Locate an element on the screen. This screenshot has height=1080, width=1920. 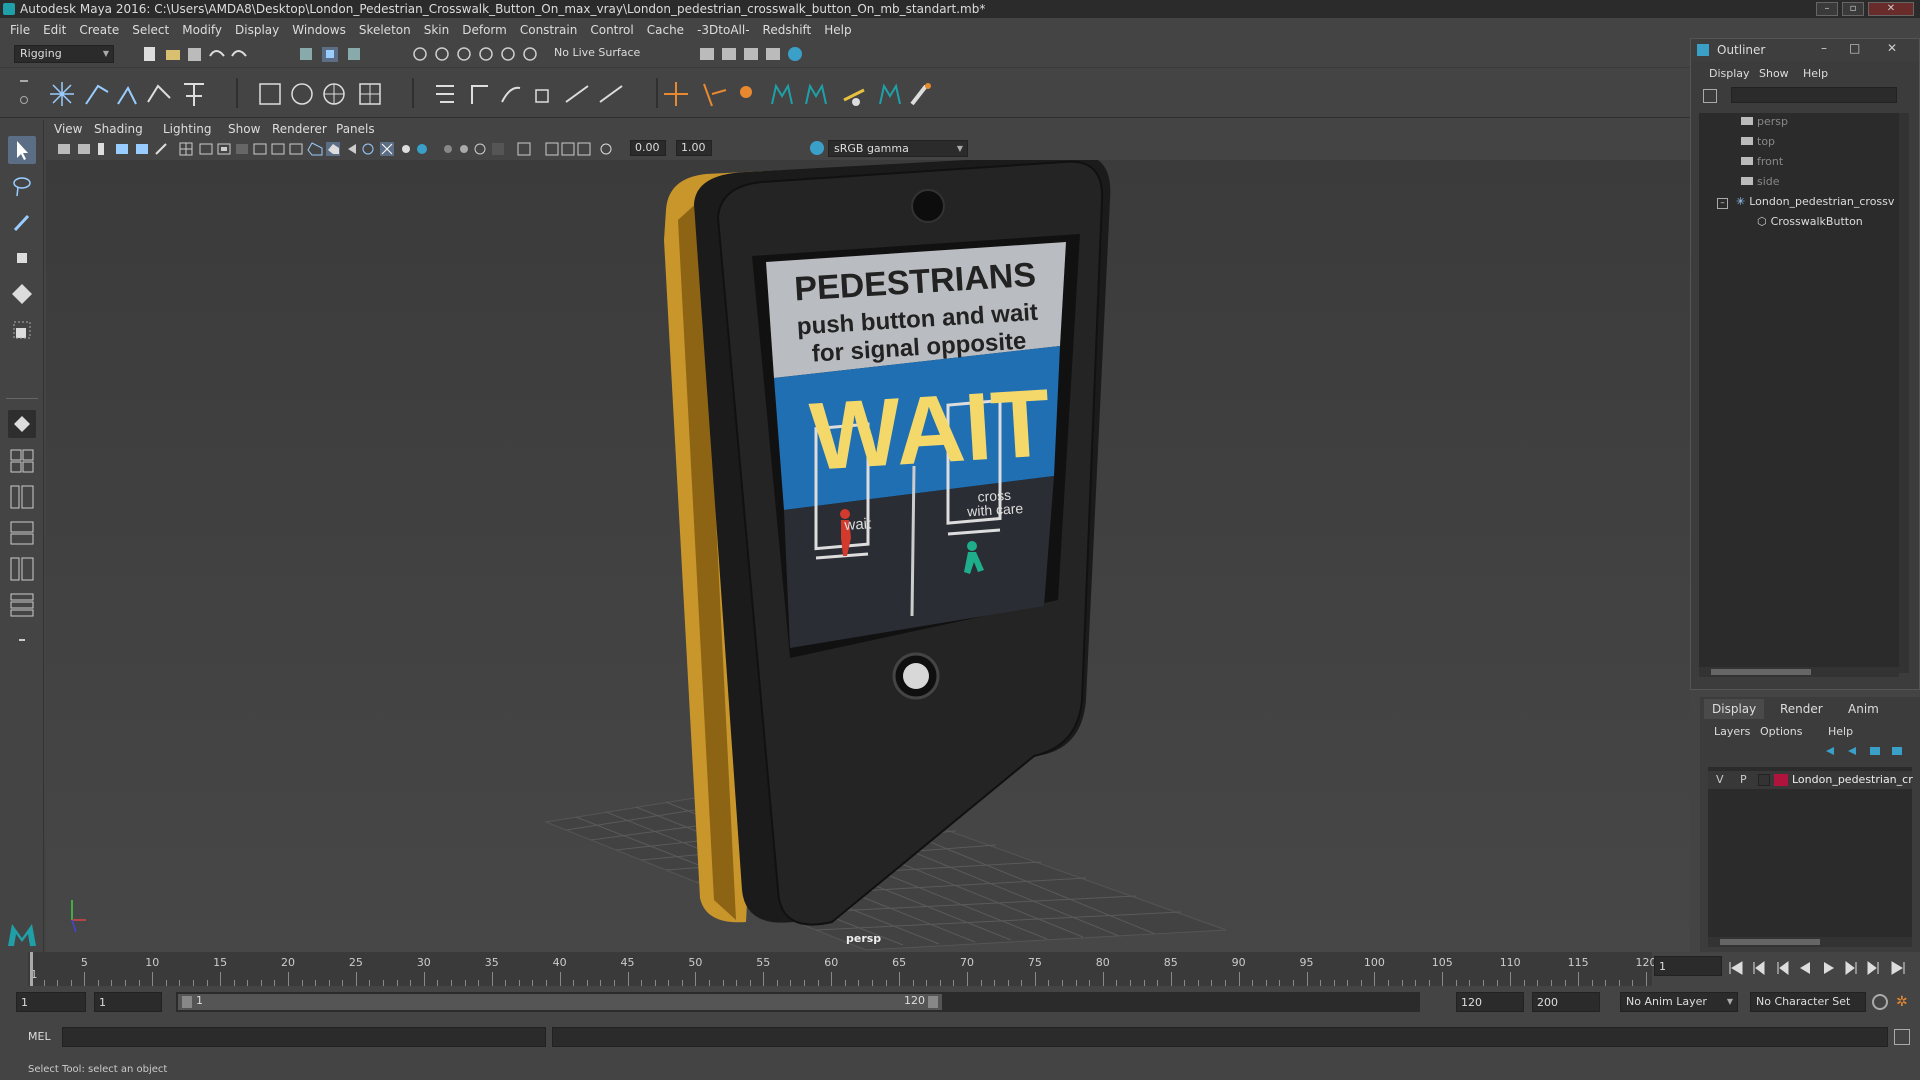
playback-end-field: 120 is located at coordinates (1490, 1002).